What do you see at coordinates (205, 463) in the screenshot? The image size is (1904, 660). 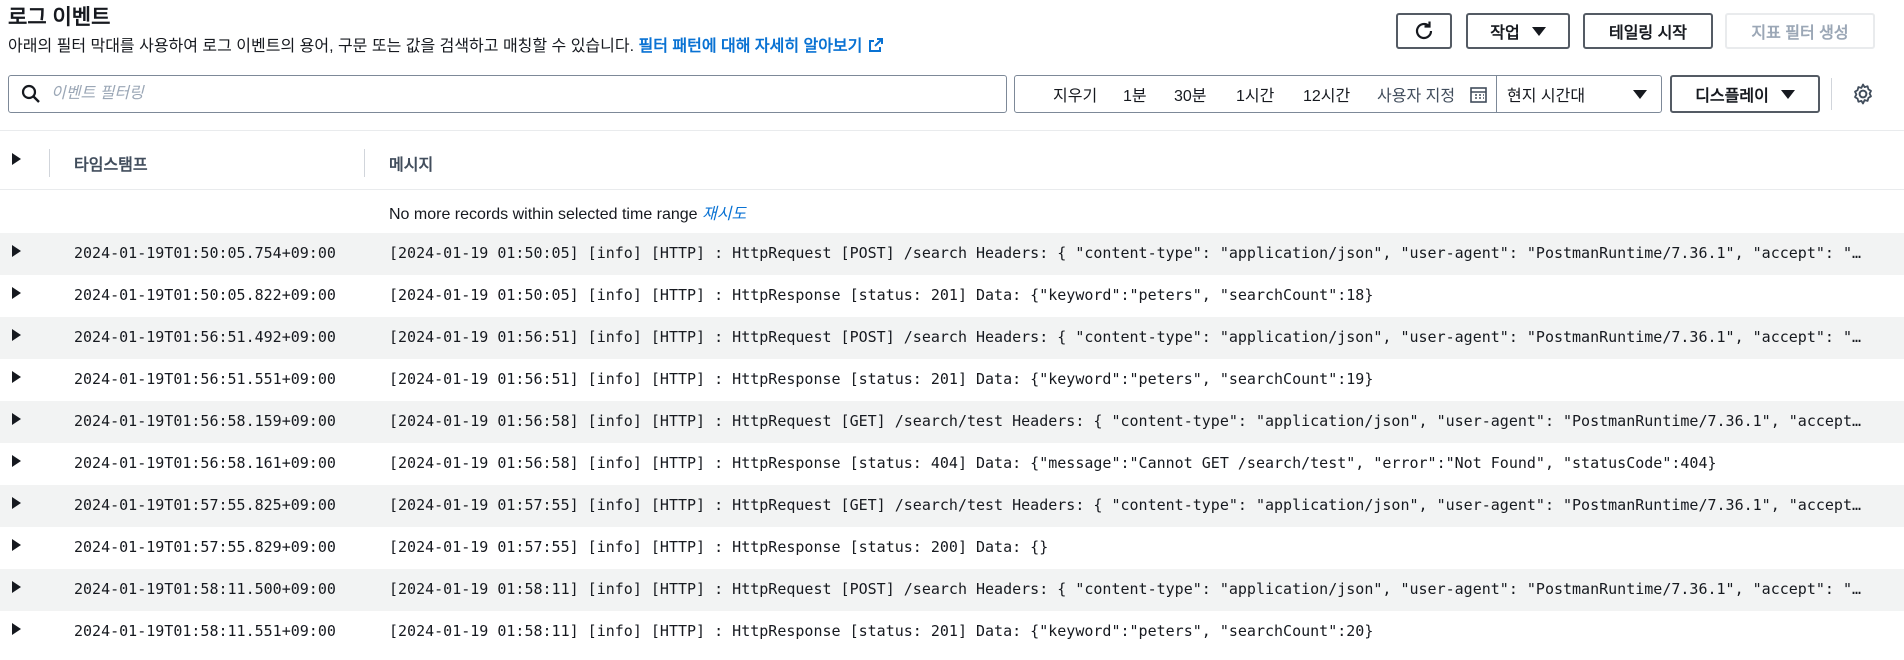 I see `log-timestamp: 2024-01-19T01:56:58.161+09:00` at bounding box center [205, 463].